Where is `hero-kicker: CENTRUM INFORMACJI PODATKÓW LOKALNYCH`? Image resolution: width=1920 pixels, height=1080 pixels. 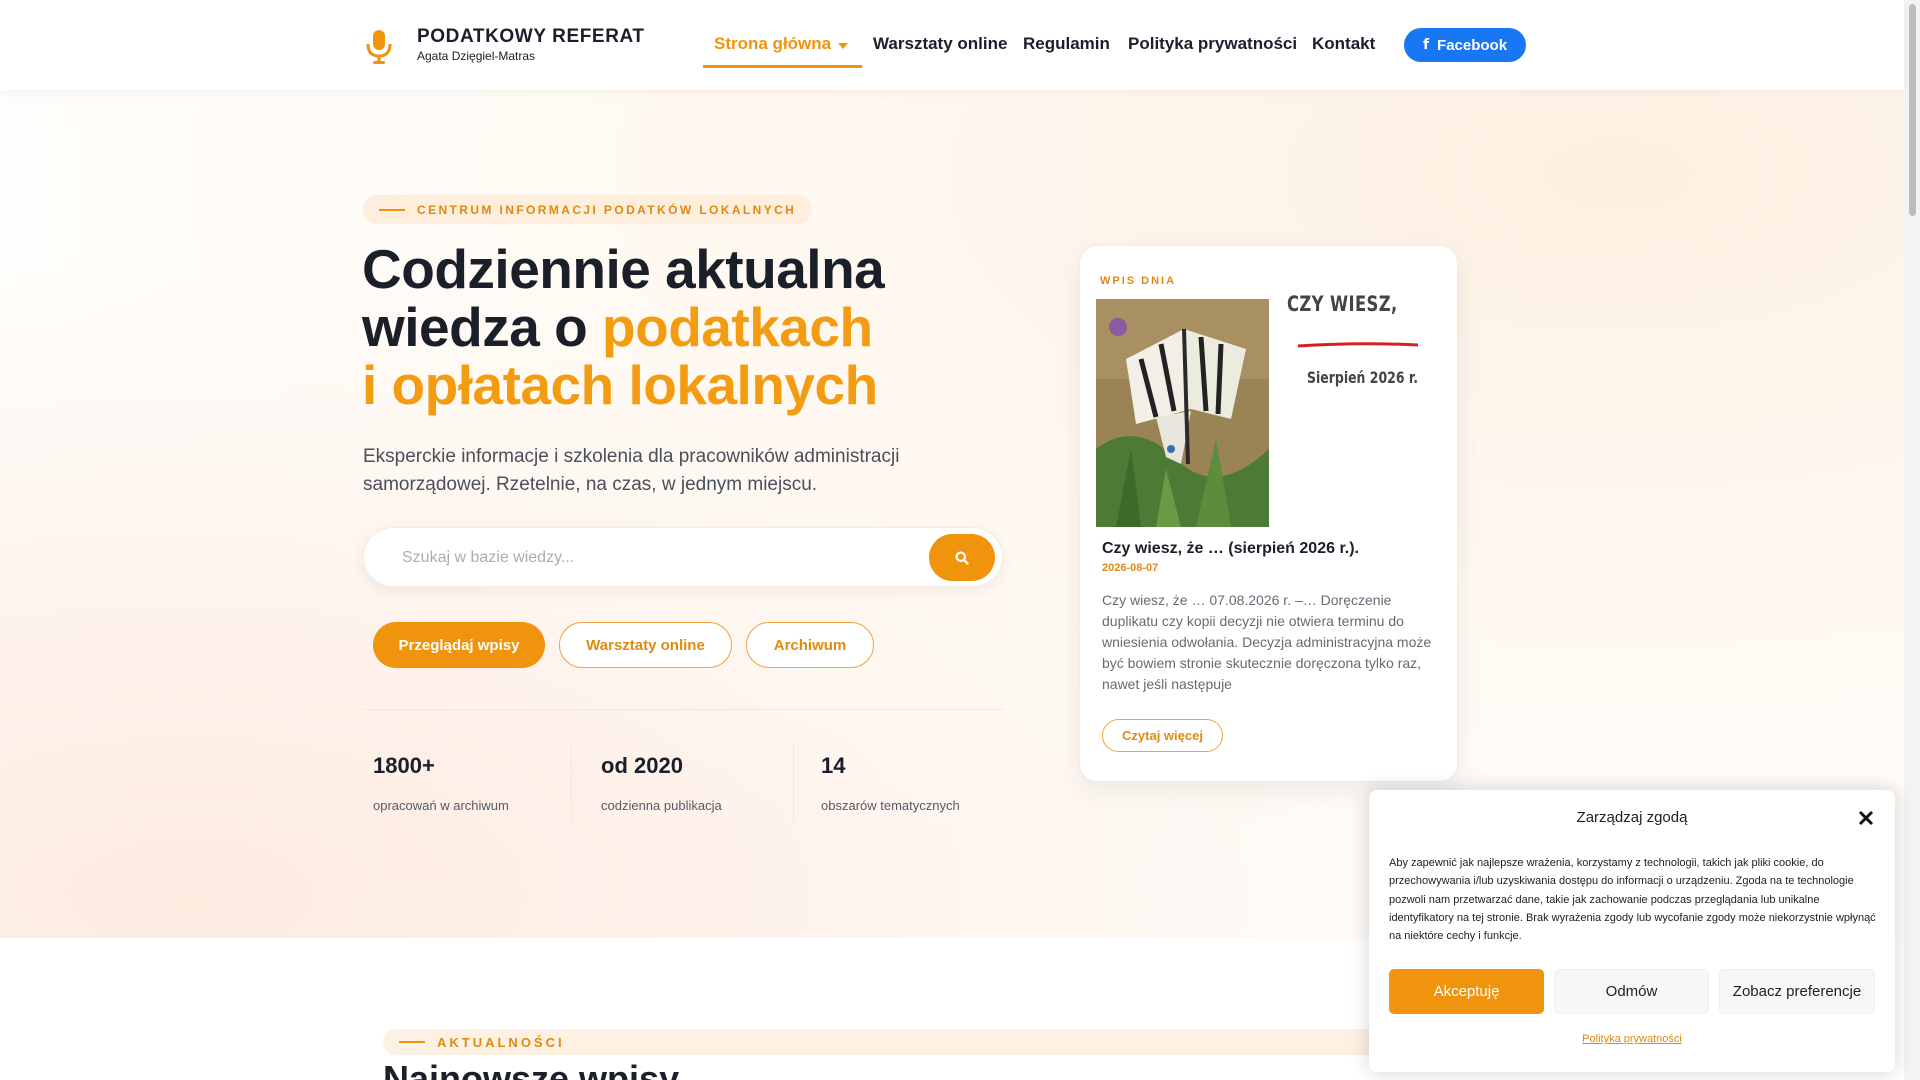 hero-kicker: CENTRUM INFORMACJI PODATKÓW LOKALNYCH is located at coordinates (588, 209).